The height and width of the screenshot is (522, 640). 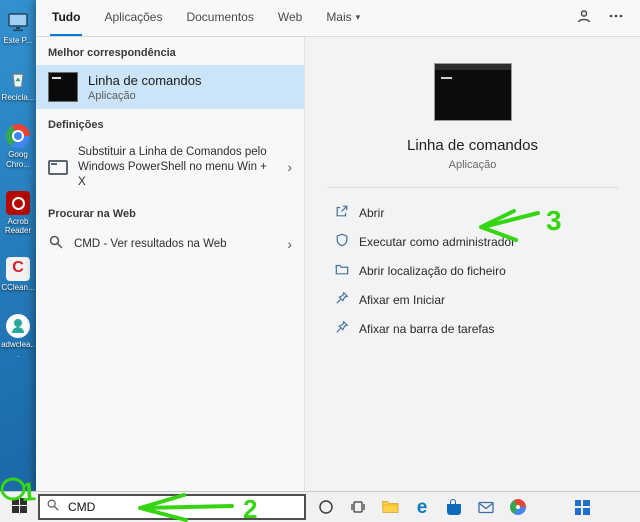 I want to click on store-bag-shape, so click(x=454, y=507).